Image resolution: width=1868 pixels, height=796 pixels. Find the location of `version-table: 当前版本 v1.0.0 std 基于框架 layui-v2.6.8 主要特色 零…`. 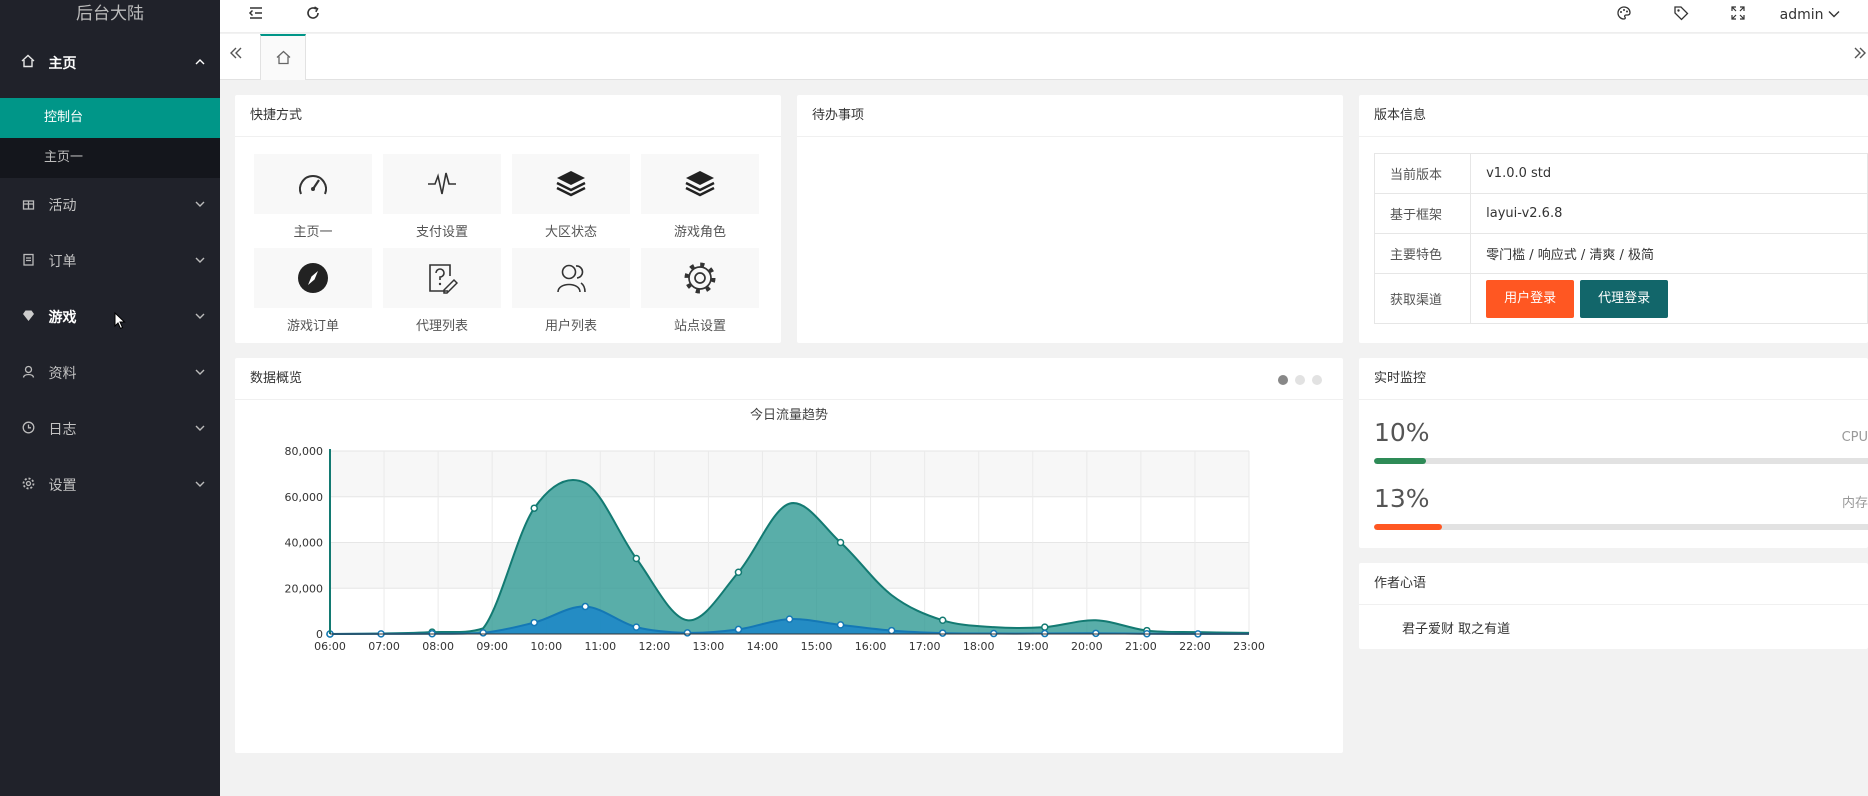

version-table: 当前版本 v1.0.0 std 基于框架 layui-v2.6.8 主要特色 零… is located at coordinates (1620, 238).